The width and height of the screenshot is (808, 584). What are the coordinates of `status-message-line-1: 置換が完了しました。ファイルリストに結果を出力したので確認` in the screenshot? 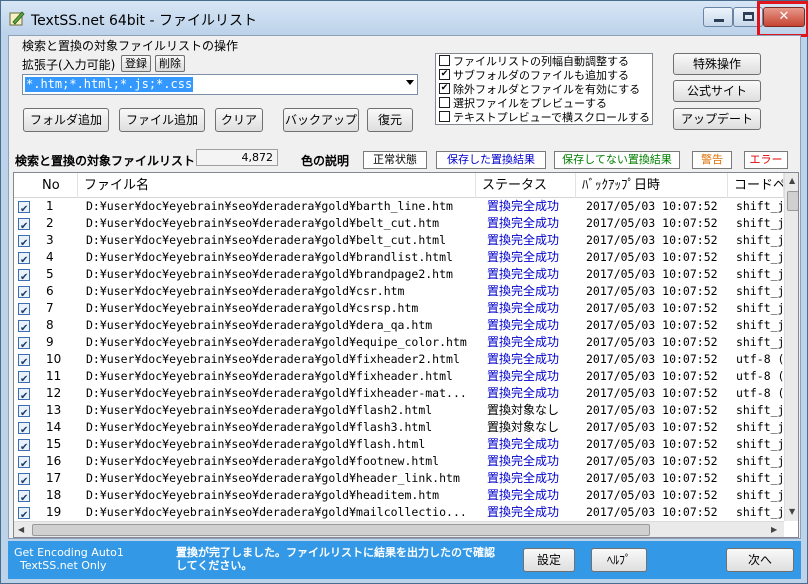 It's located at (335, 552).